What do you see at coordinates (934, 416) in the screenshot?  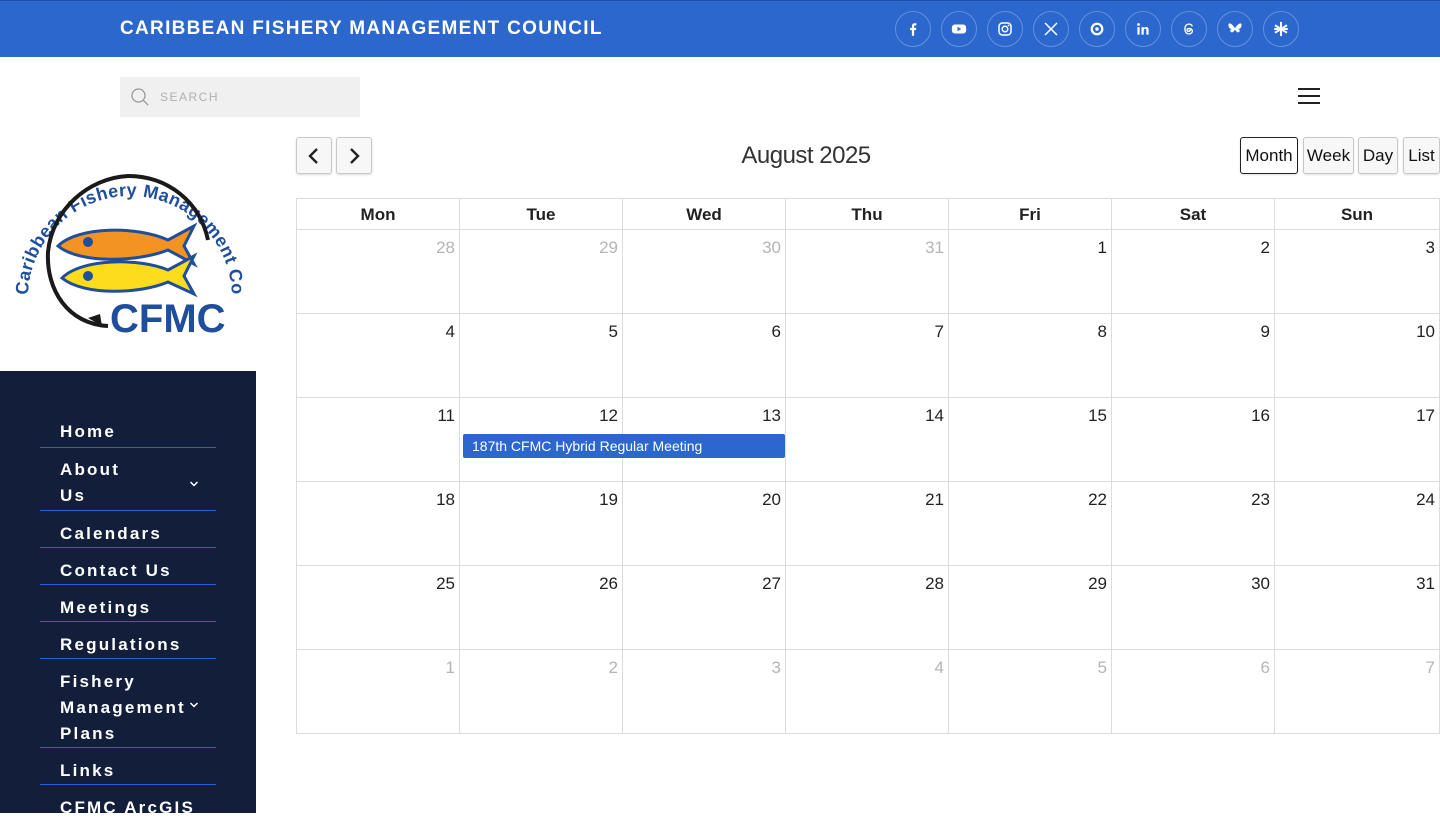 I see `day-number: 14` at bounding box center [934, 416].